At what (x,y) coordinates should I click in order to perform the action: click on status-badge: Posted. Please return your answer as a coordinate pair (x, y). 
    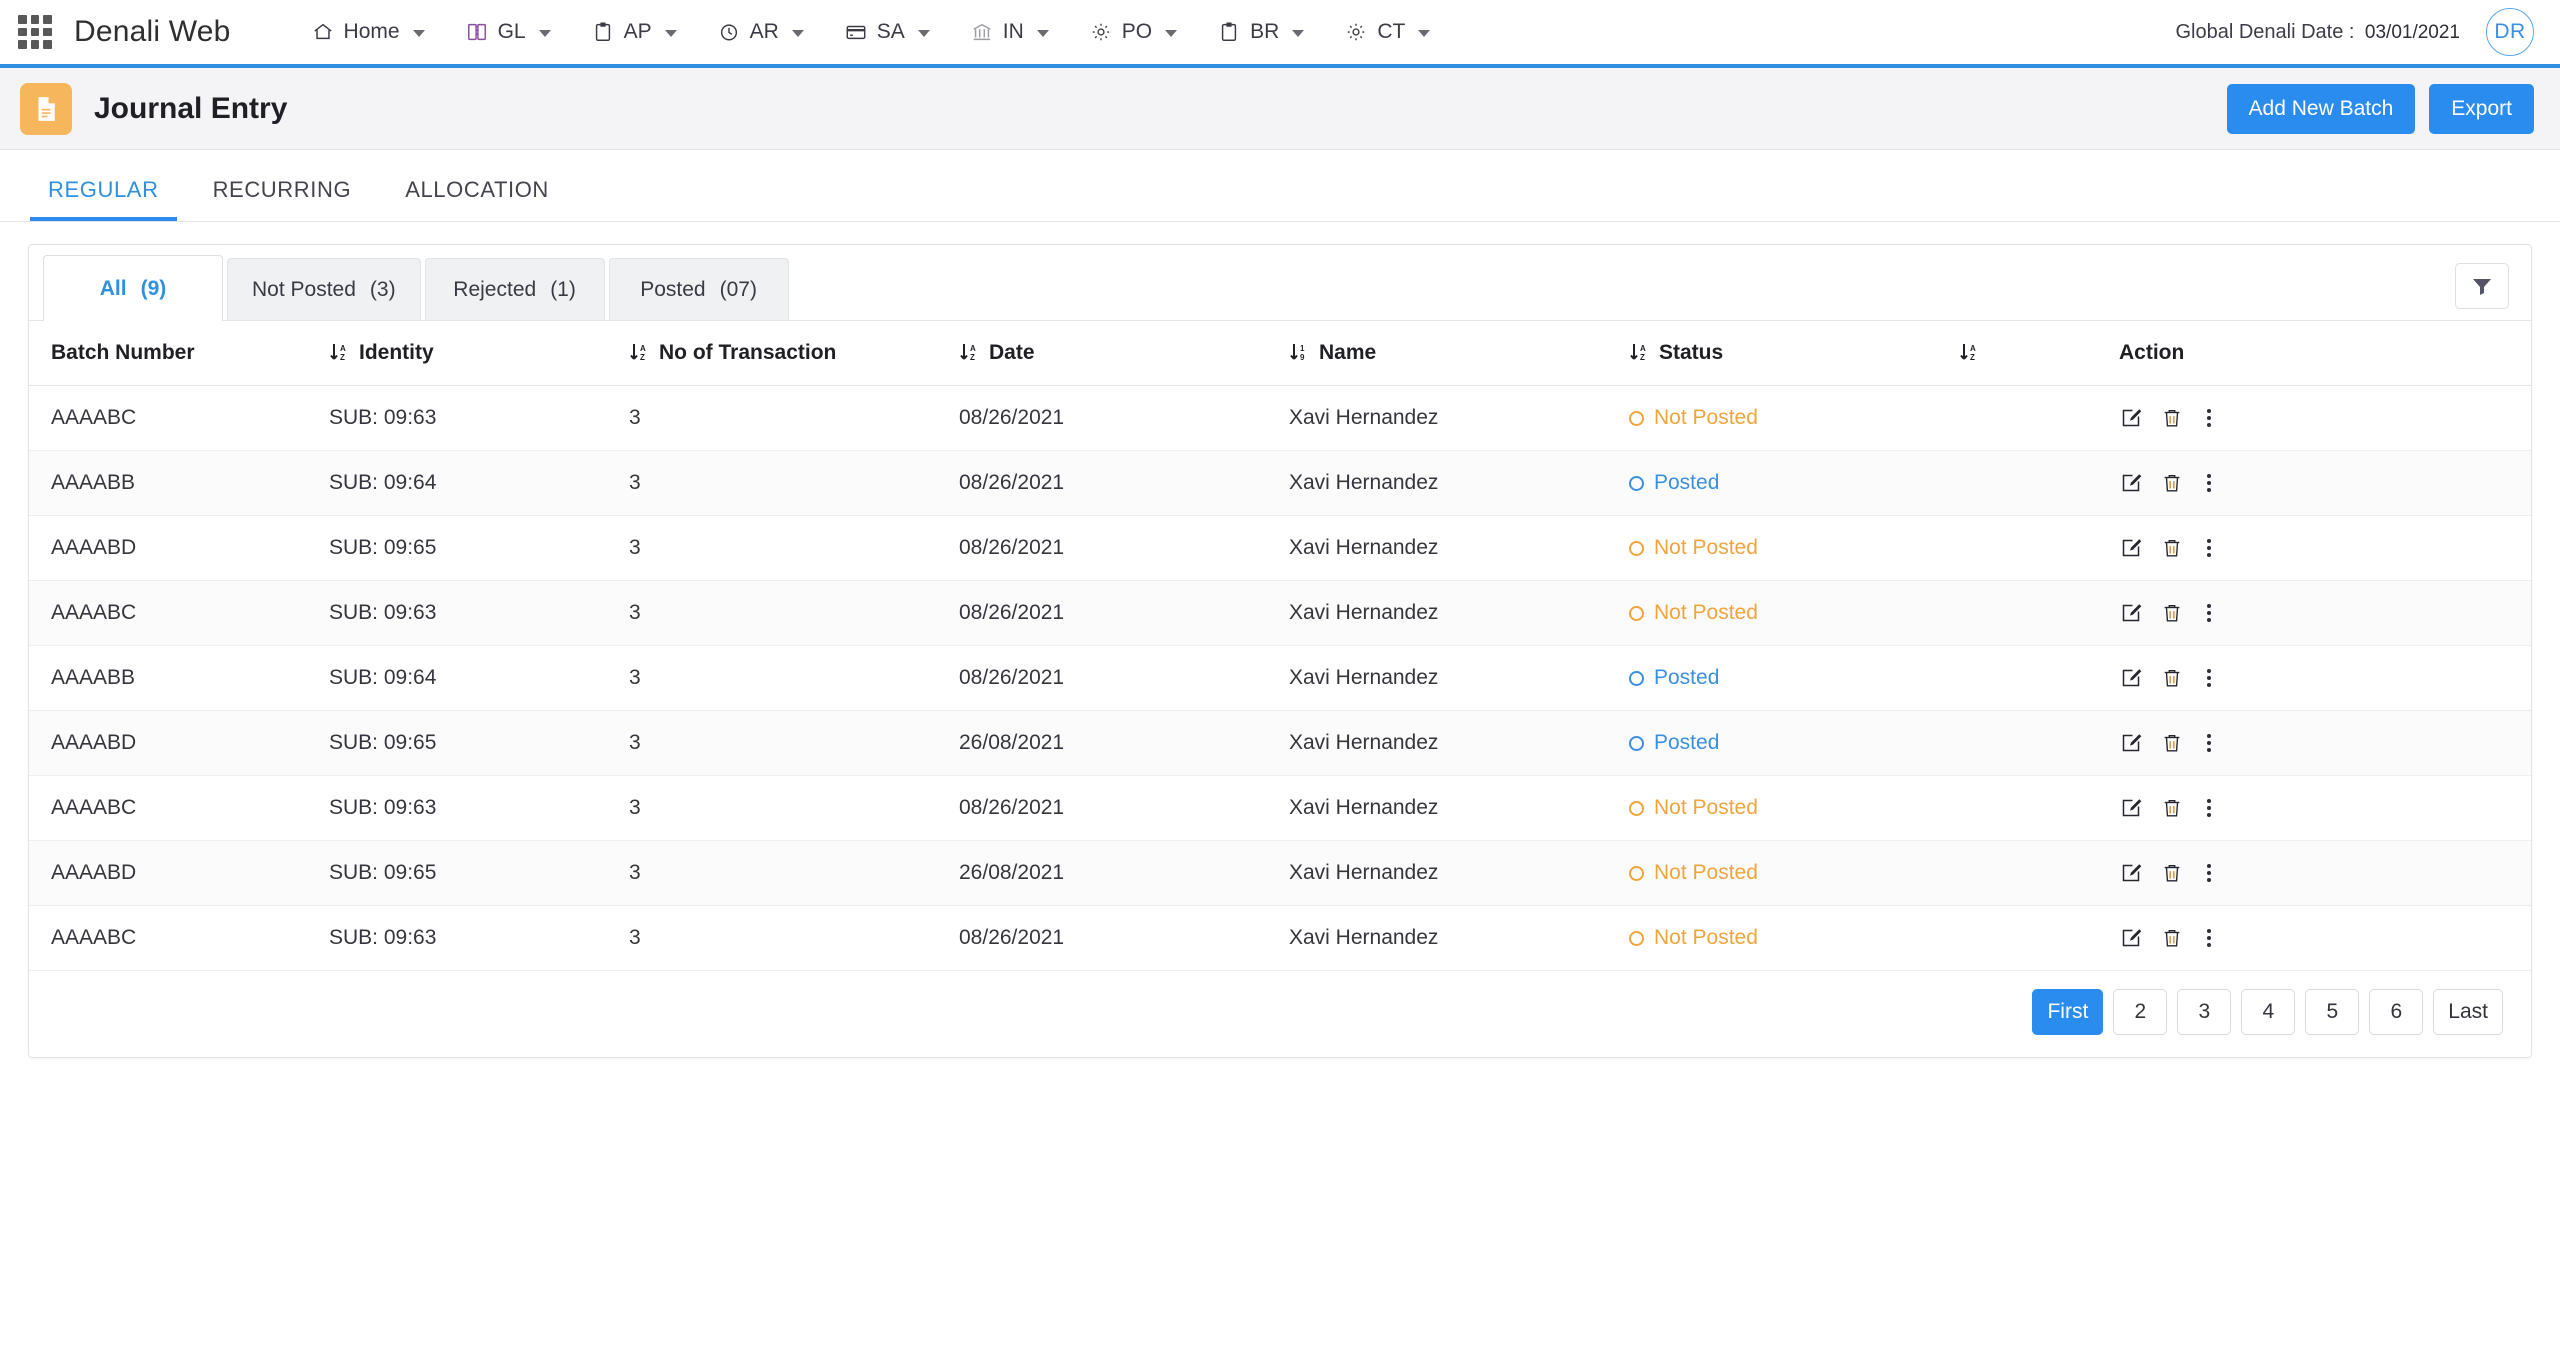
    Looking at the image, I should click on (1687, 482).